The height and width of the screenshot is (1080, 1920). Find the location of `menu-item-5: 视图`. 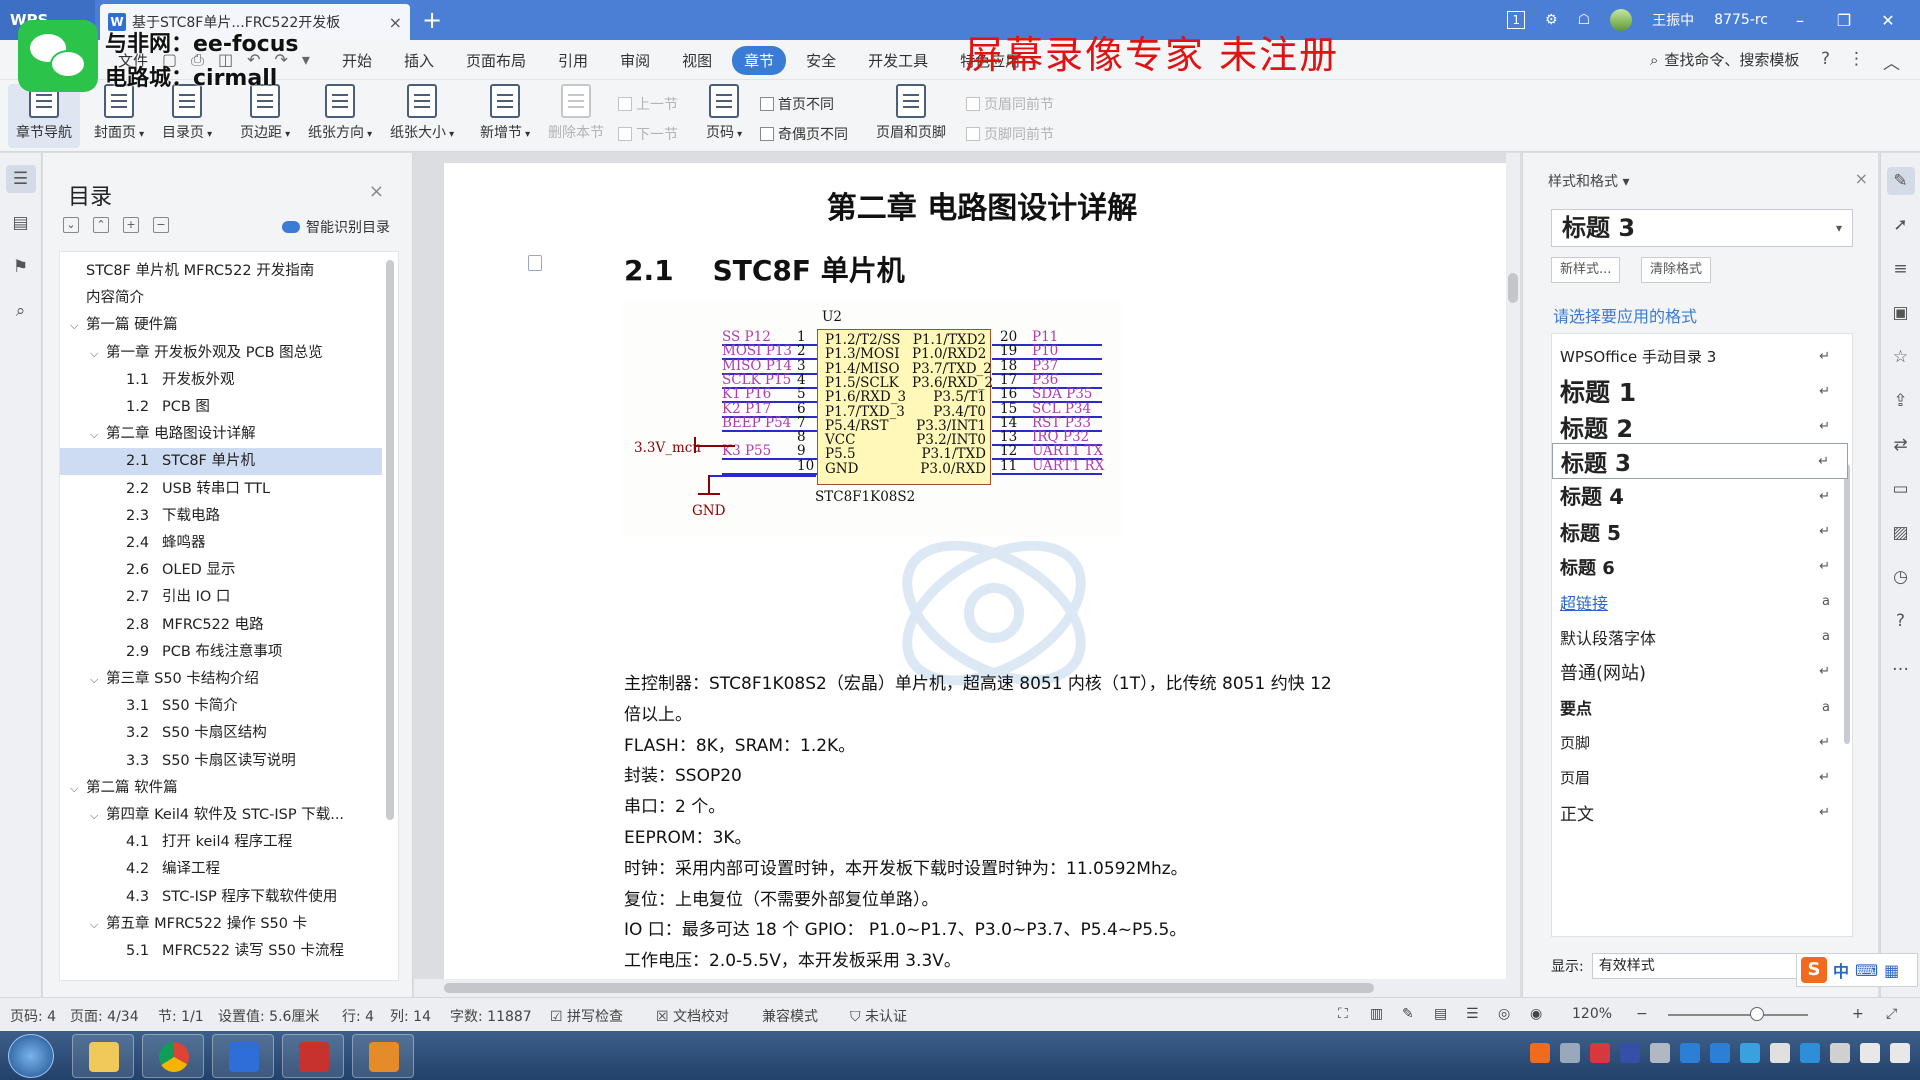

menu-item-5: 视图 is located at coordinates (697, 60).